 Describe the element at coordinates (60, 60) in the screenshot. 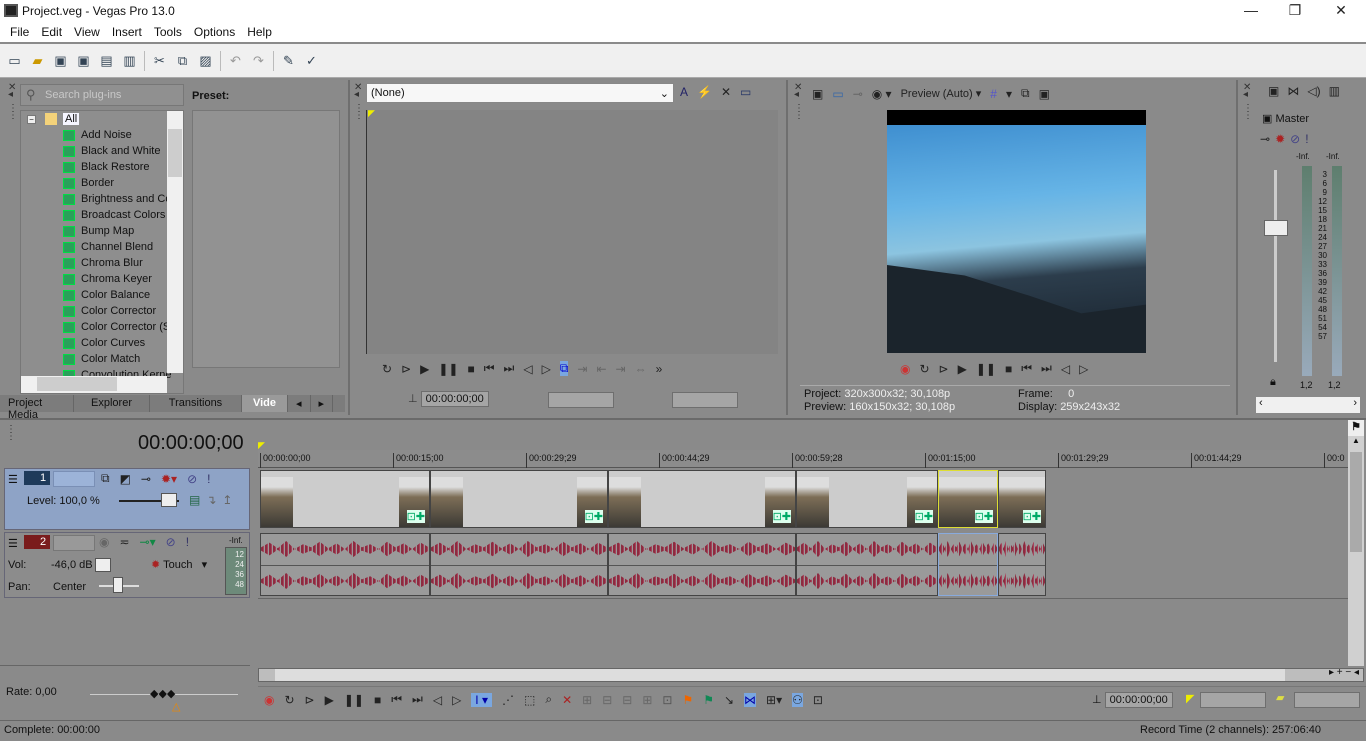

I see `save-icon: ▣` at that location.